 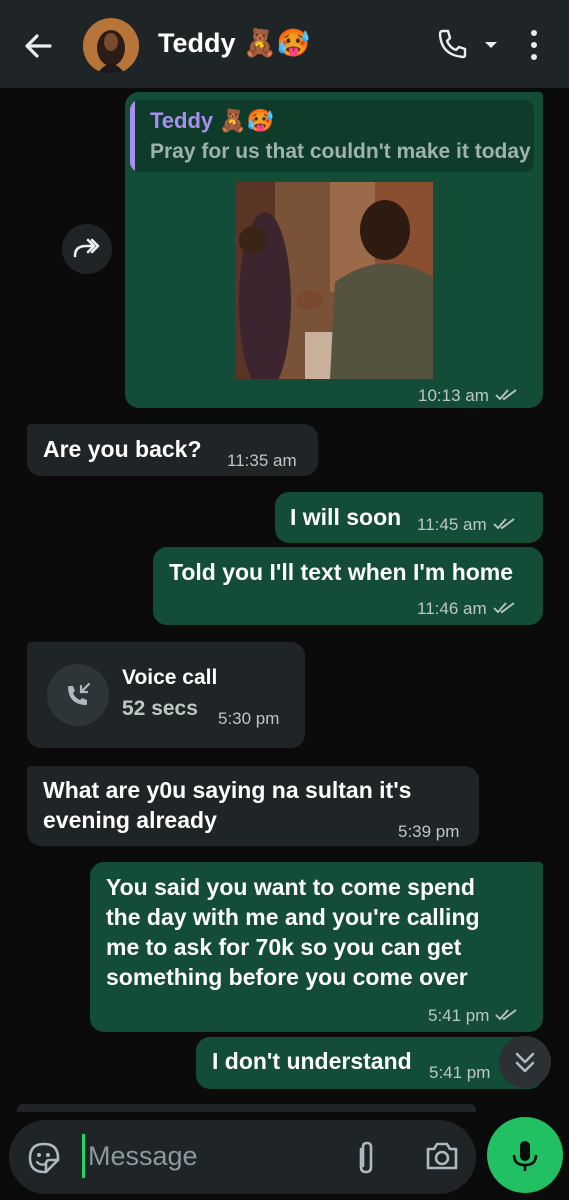 I want to click on message-time: 10:13 am, so click(x=468, y=396).